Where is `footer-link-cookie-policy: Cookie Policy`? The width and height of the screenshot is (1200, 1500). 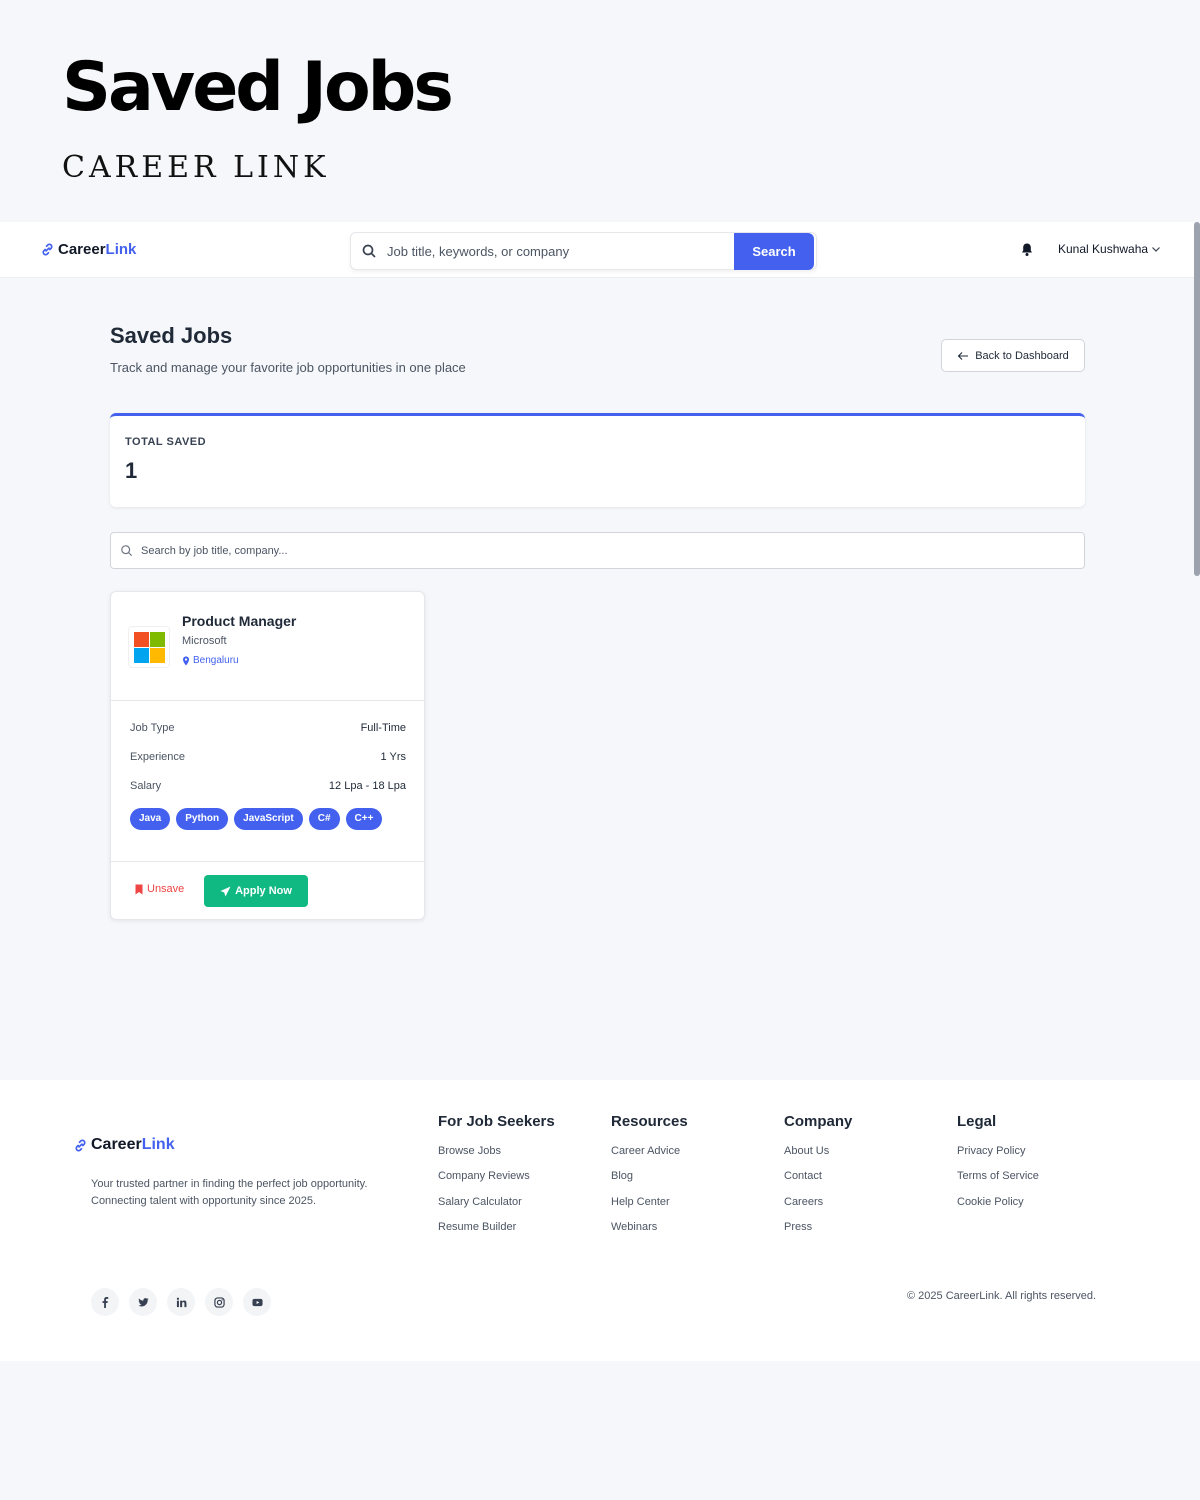
footer-link-cookie-policy: Cookie Policy is located at coordinates (998, 1208).